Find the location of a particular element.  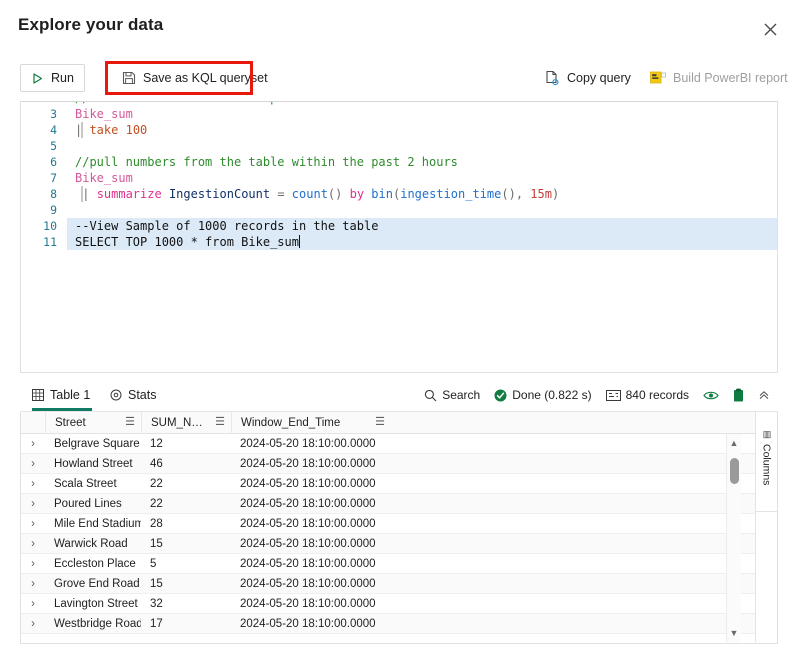

cell-street: Belgrave Square is located at coordinates (97, 443).